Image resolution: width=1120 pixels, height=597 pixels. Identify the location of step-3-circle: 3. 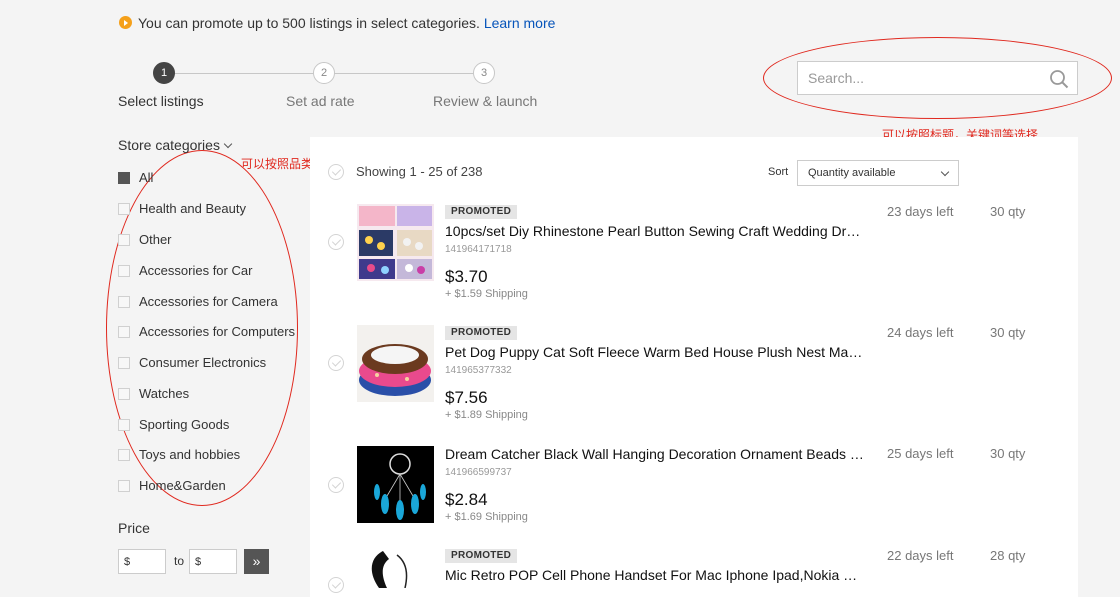
(484, 73).